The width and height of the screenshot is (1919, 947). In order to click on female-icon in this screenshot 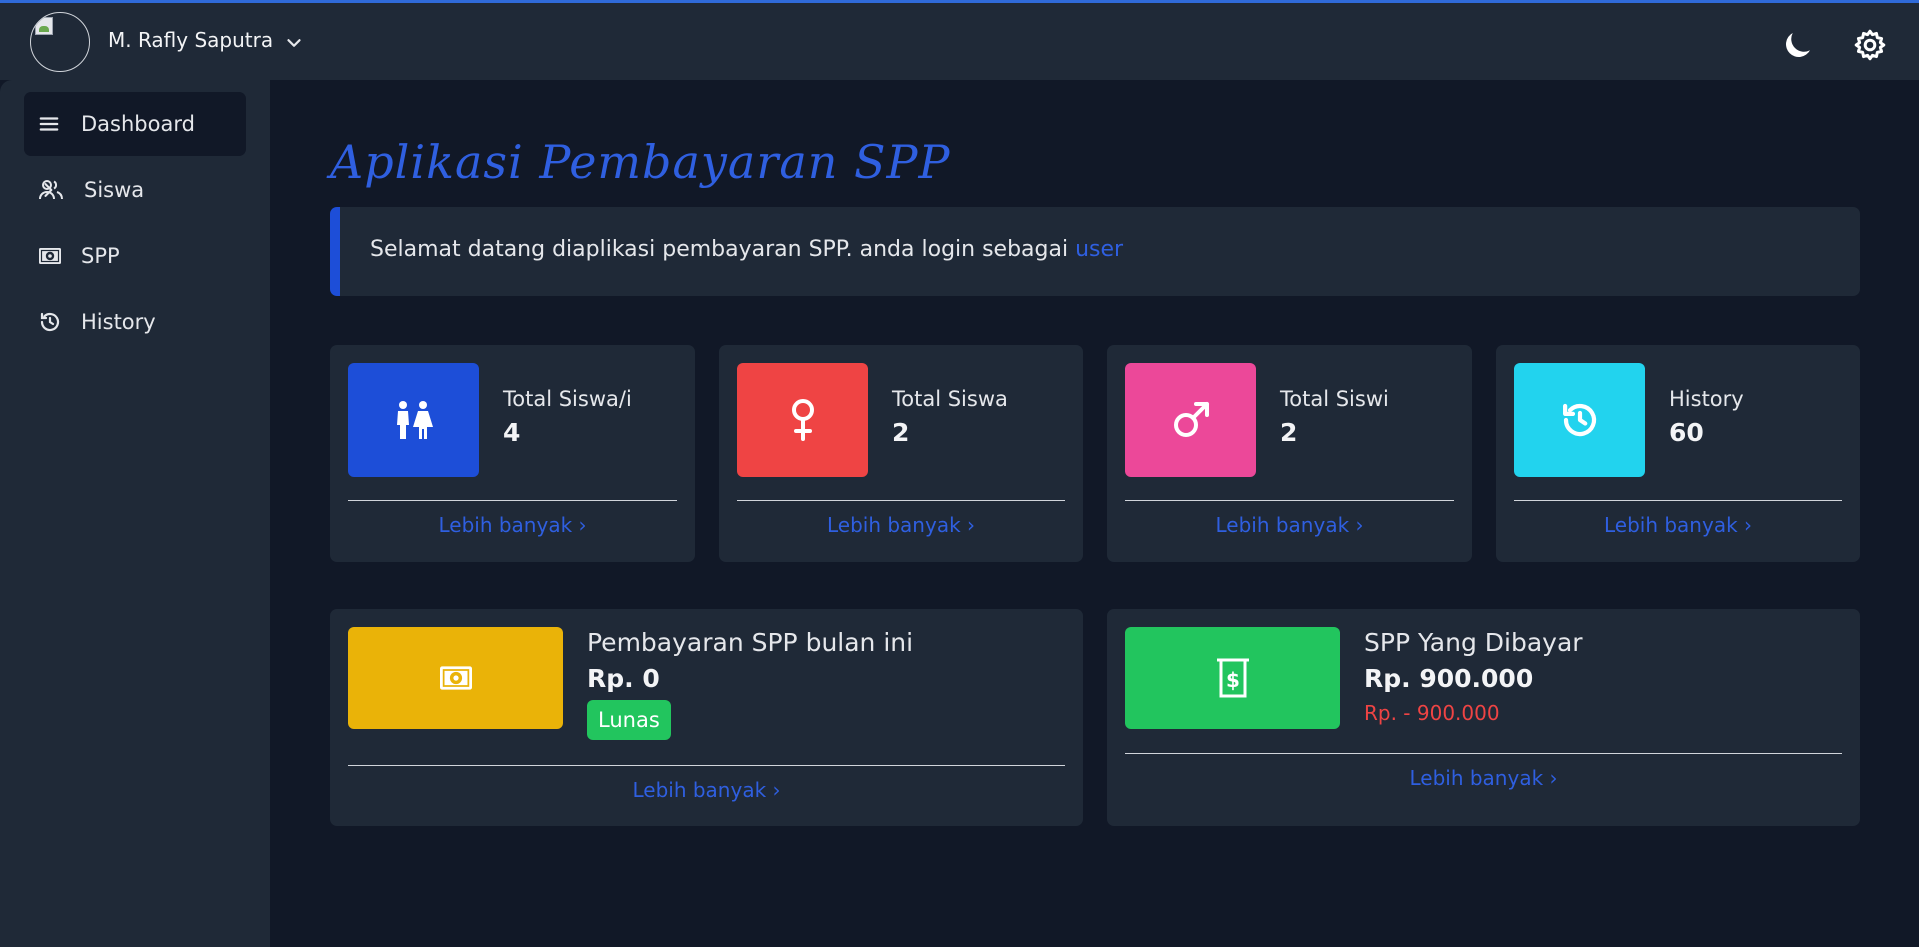, I will do `click(802, 420)`.